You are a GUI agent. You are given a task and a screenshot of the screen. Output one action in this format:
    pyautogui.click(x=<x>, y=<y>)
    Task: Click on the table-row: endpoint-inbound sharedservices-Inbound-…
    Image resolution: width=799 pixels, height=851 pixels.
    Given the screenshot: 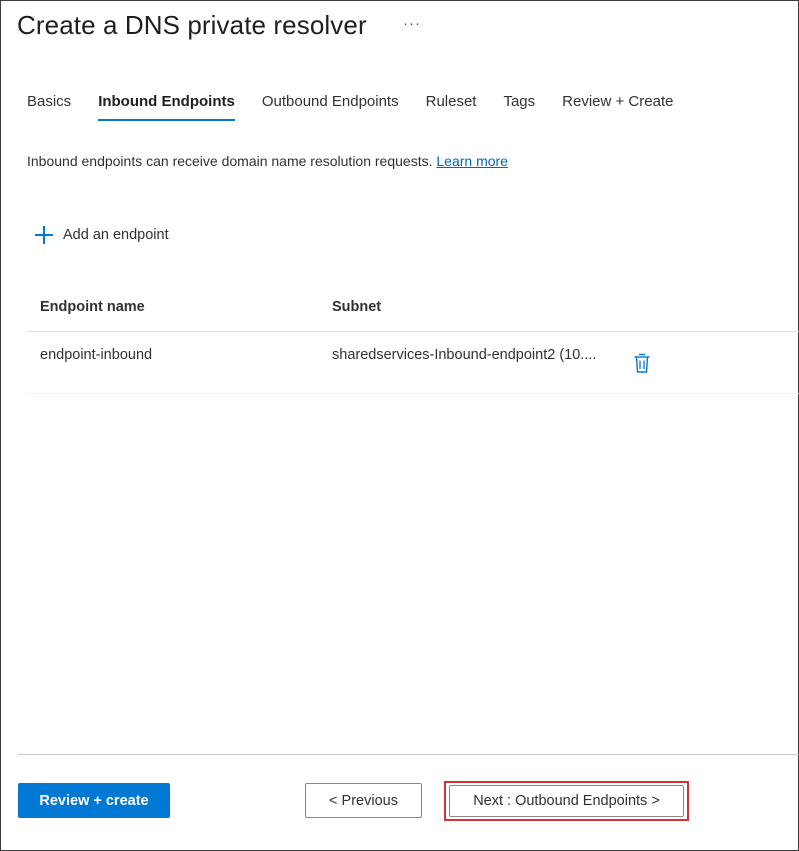 What is the action you would take?
    pyautogui.click(x=413, y=363)
    